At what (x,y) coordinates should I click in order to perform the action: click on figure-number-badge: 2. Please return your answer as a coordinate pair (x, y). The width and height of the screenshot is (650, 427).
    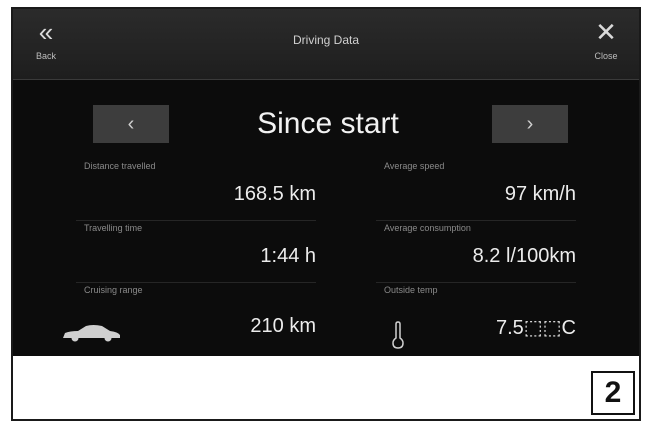
    Looking at the image, I should click on (613, 393).